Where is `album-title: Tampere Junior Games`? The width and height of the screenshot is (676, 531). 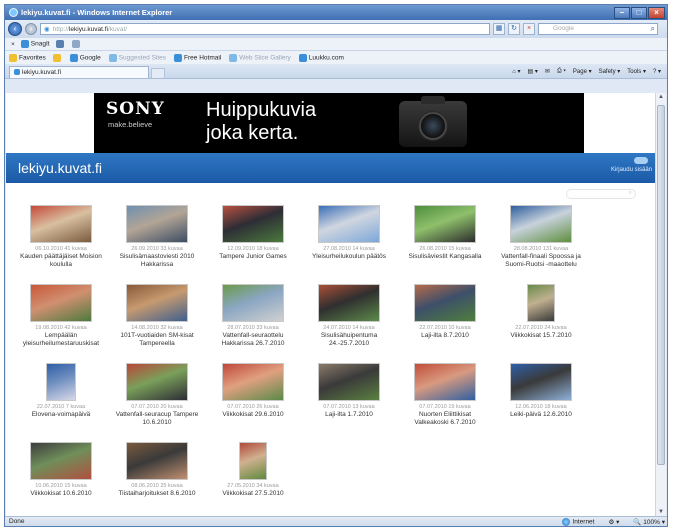
album-title: Tampere Junior Games is located at coordinates (253, 257).